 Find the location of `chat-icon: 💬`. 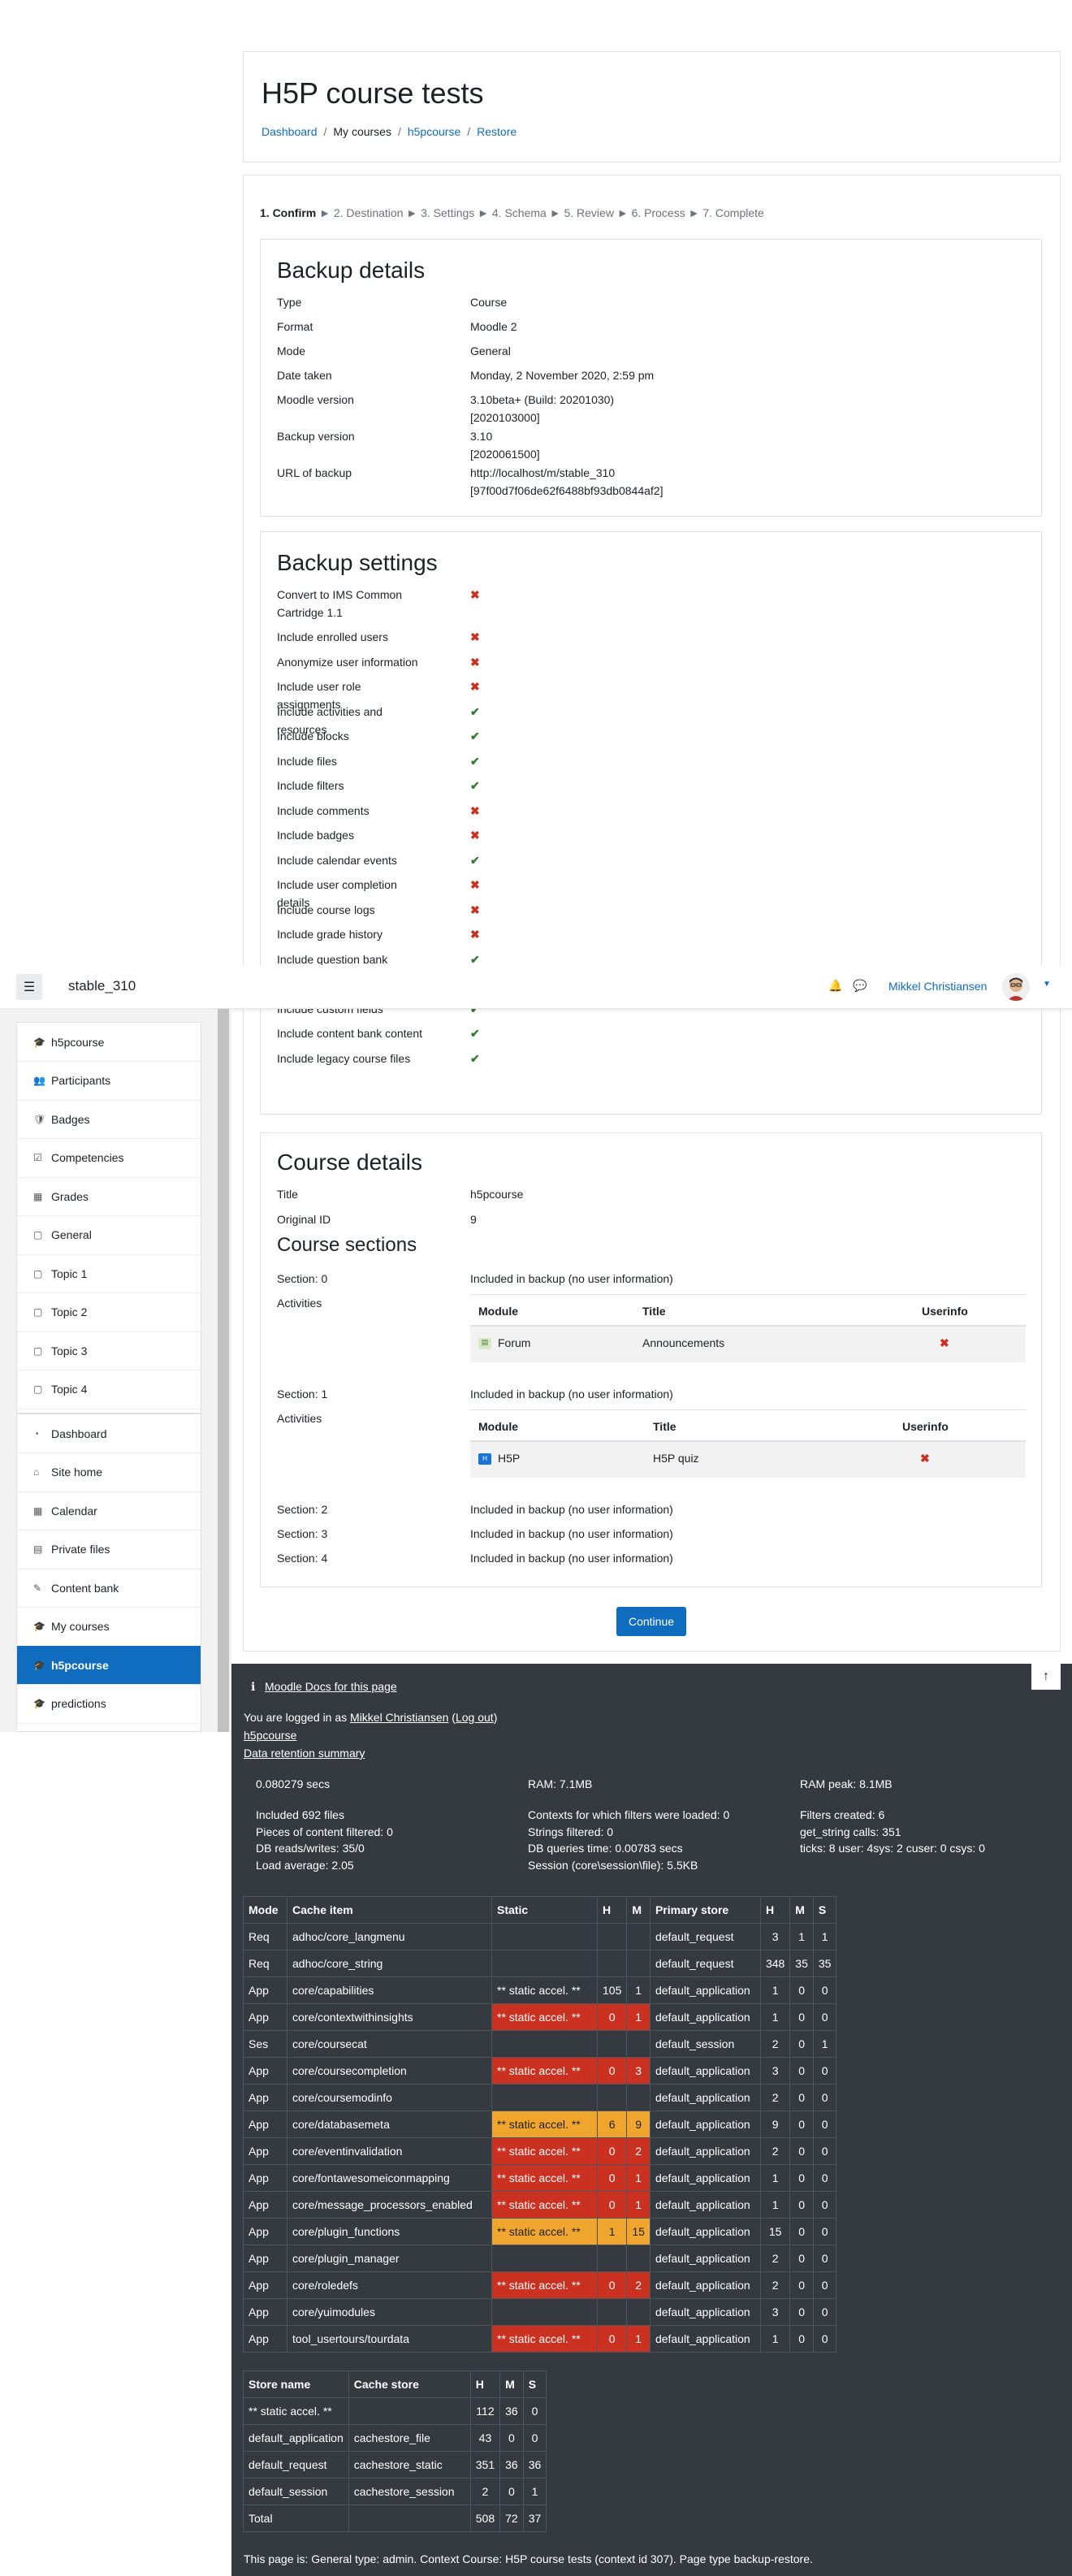

chat-icon: 💬 is located at coordinates (860, 986).